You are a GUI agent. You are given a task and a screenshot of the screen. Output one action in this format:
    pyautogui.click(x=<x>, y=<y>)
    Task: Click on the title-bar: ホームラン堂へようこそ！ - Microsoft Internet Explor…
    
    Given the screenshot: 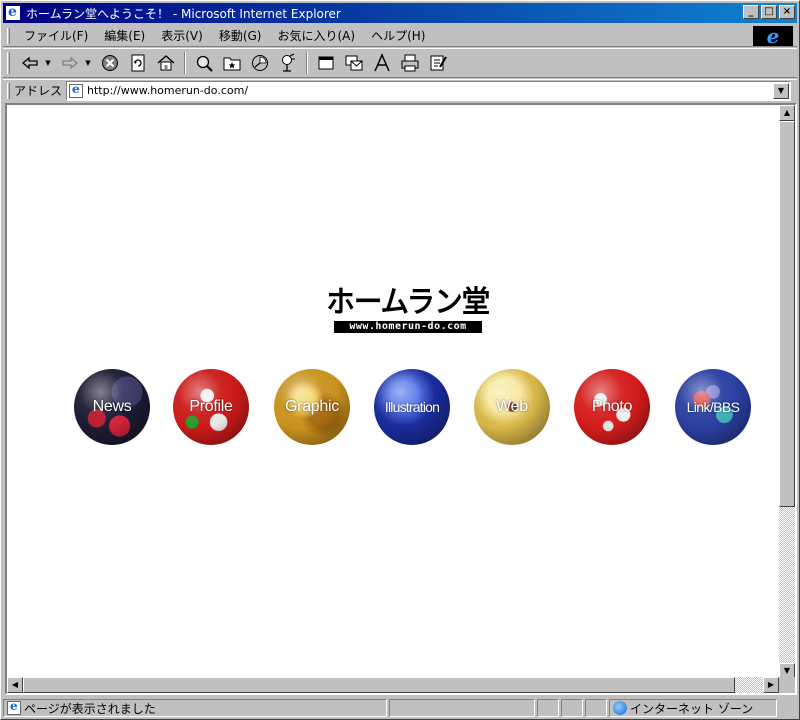 What is the action you would take?
    pyautogui.click(x=400, y=13)
    